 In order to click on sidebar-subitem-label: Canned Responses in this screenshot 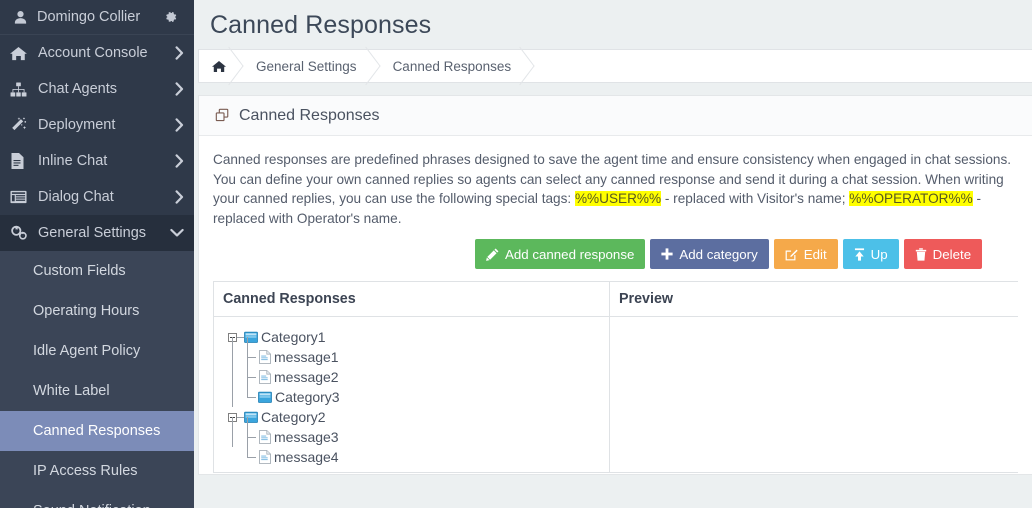, I will do `click(97, 431)`.